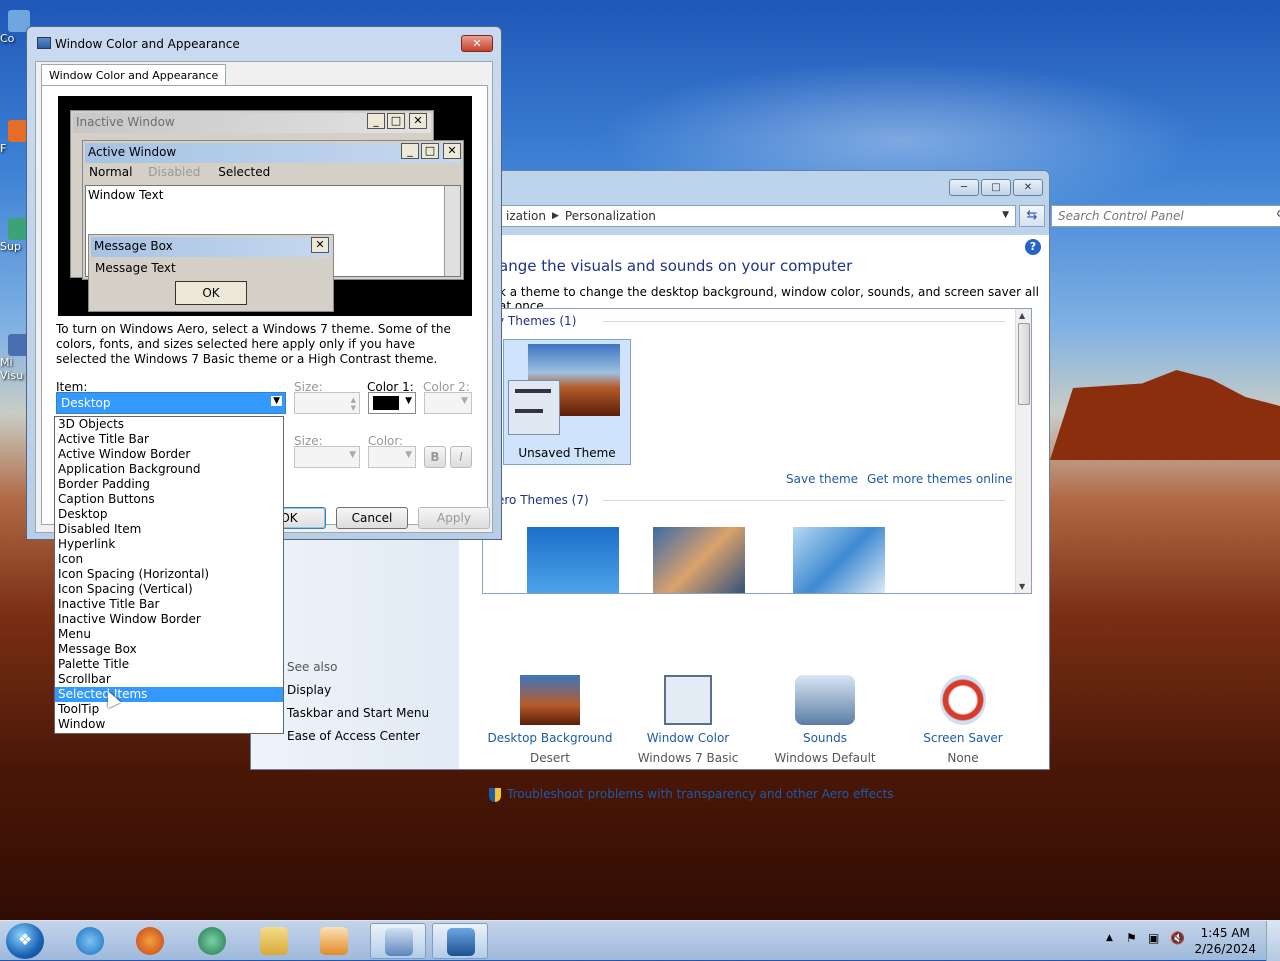 The height and width of the screenshot is (961, 1280). Describe the element at coordinates (1023, 451) in the screenshot. I see `theme-list-scrollbar: ▲ ▼` at that location.